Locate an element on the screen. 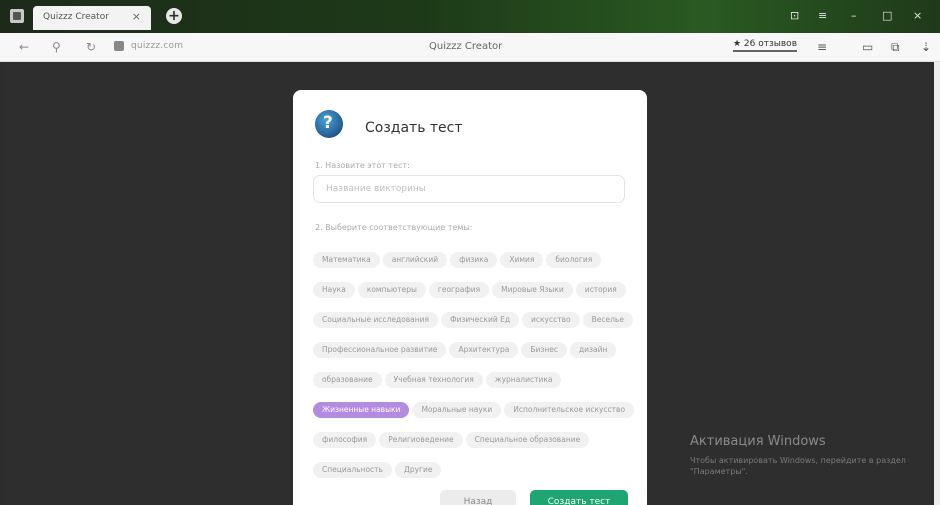 This screenshot has width=940, height=505. address-page-title: Quizzz Creator is located at coordinates (466, 46).